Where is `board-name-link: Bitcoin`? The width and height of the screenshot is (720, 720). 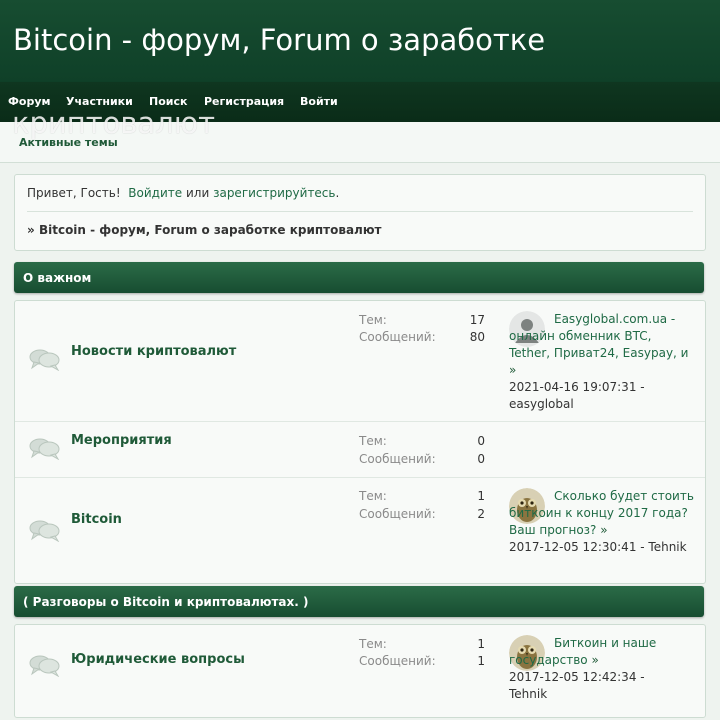 board-name-link: Bitcoin is located at coordinates (96, 519).